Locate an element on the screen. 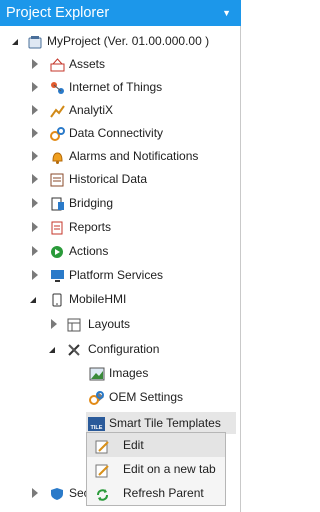 The width and height of the screenshot is (320, 512). iot-icon is located at coordinates (57, 87).